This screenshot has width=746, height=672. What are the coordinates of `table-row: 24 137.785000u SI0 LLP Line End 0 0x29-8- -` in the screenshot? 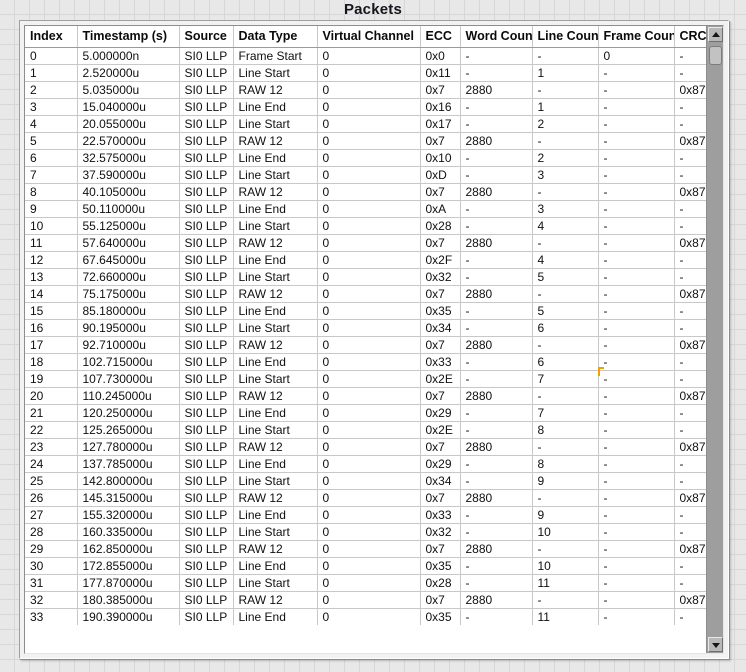 It's located at (365, 464).